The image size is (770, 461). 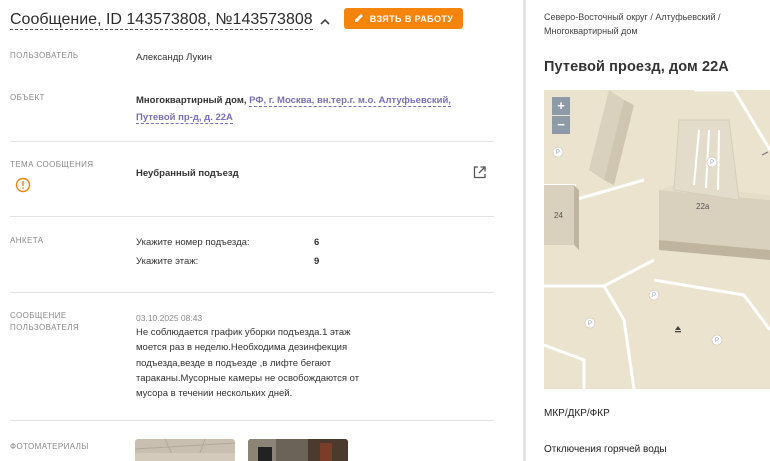 What do you see at coordinates (49, 446) in the screenshot?
I see `photos-label: ФОТОМАТЕРИАЛЫ` at bounding box center [49, 446].